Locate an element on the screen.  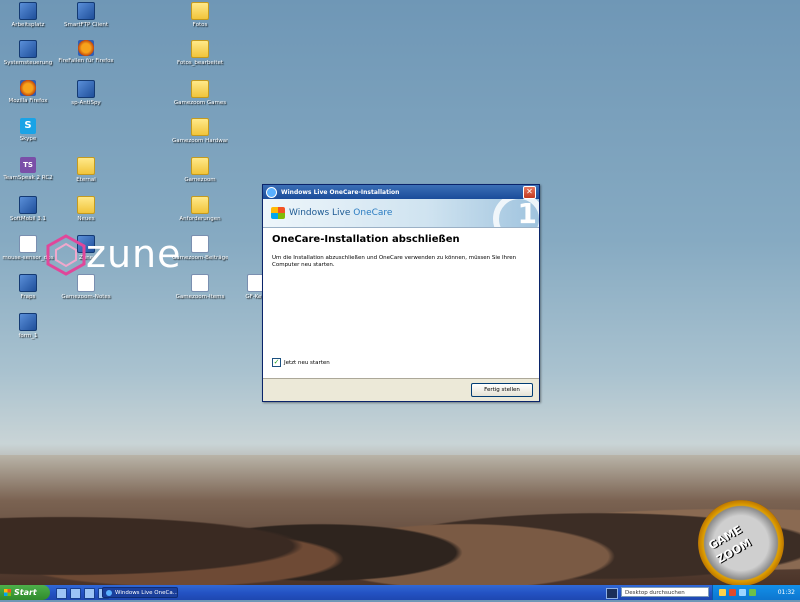
smartftp-icon is located at coordinates (86, 11).